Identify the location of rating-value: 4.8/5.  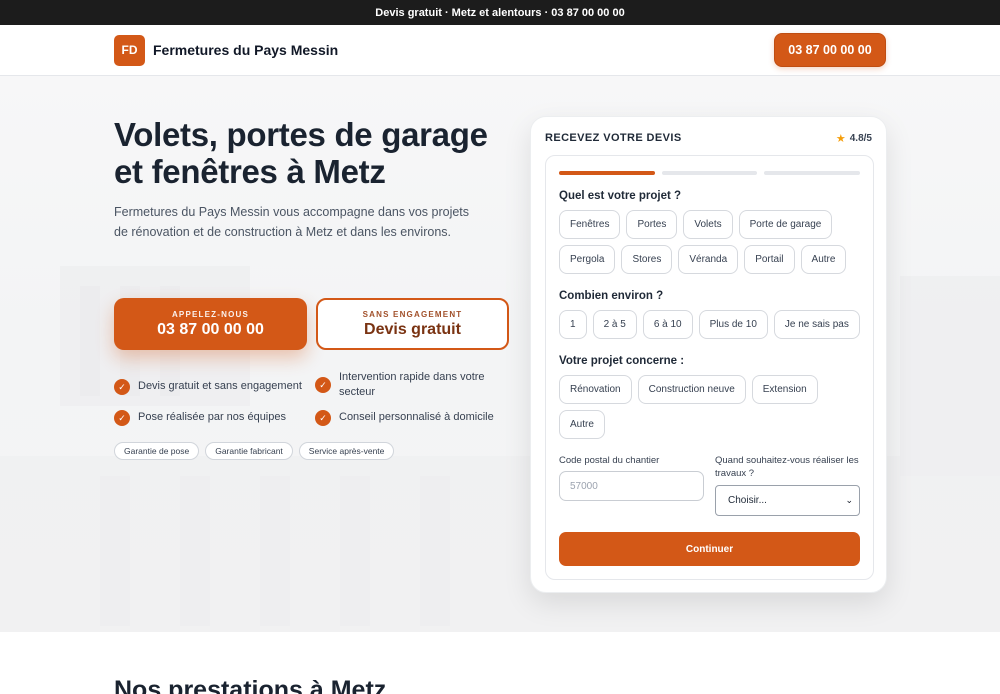
(860, 138).